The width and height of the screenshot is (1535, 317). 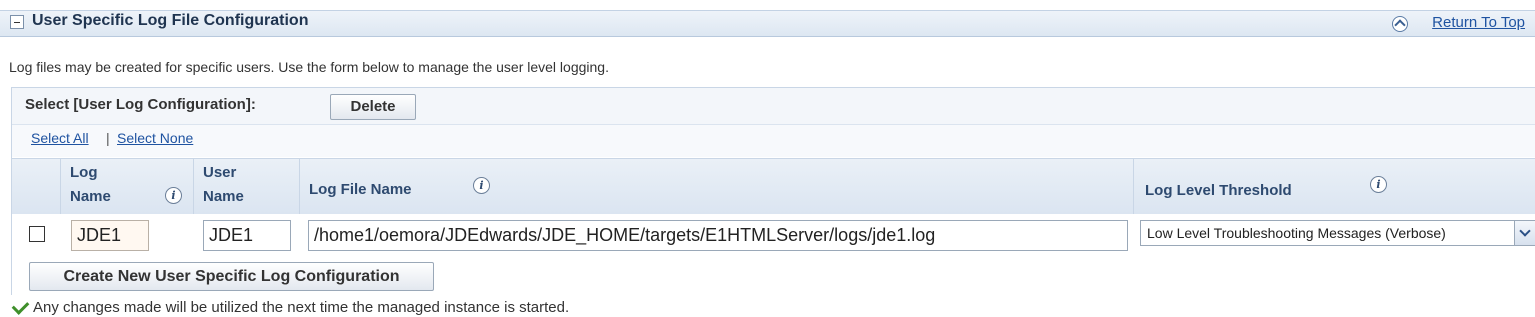 I want to click on row-select-checkbox, so click(x=37, y=234).